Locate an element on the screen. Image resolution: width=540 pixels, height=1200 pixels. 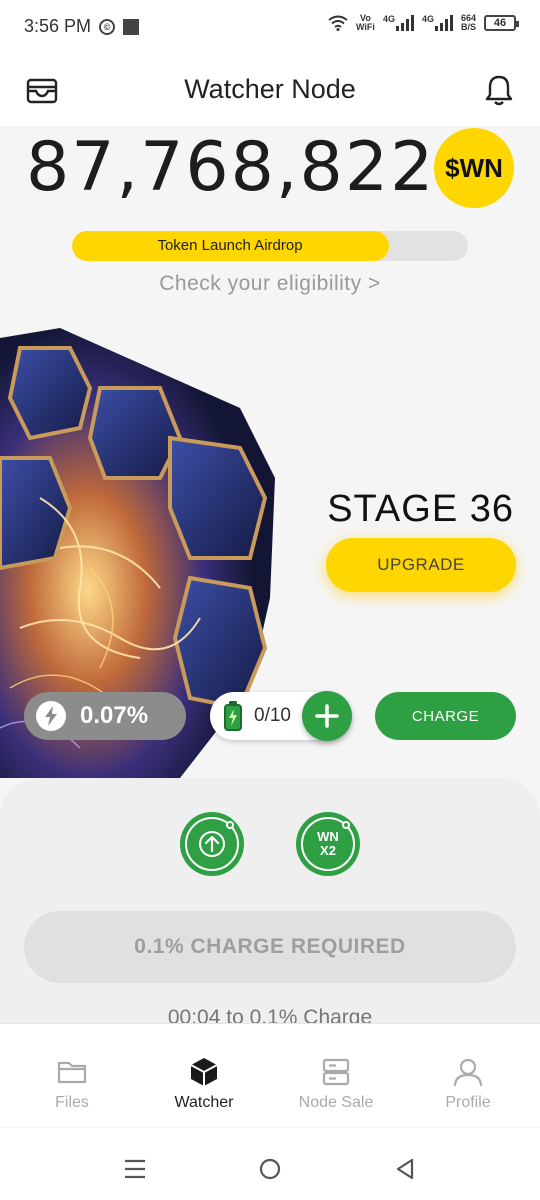
battery-pack-icon is located at coordinates (233, 716).